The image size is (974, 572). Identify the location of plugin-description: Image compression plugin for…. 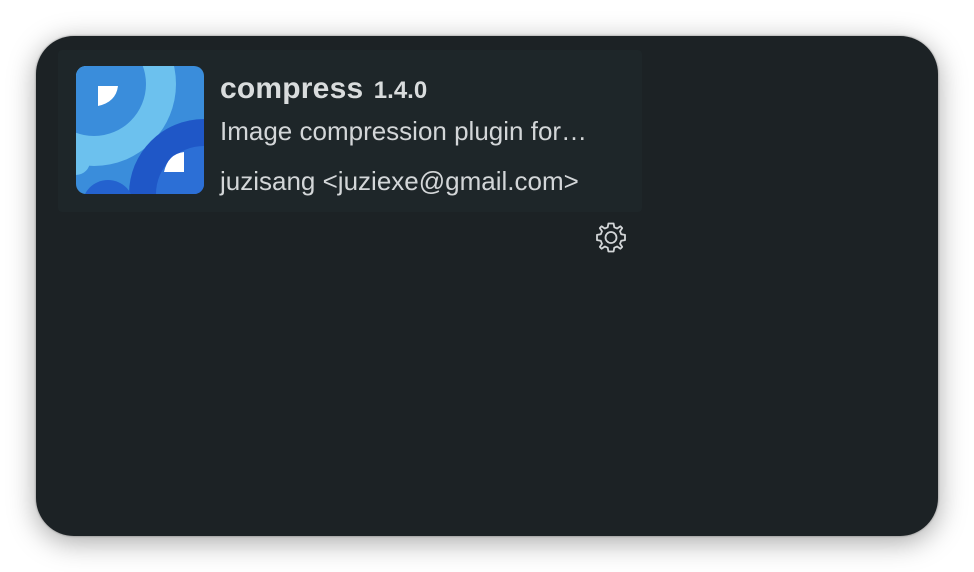
(404, 131).